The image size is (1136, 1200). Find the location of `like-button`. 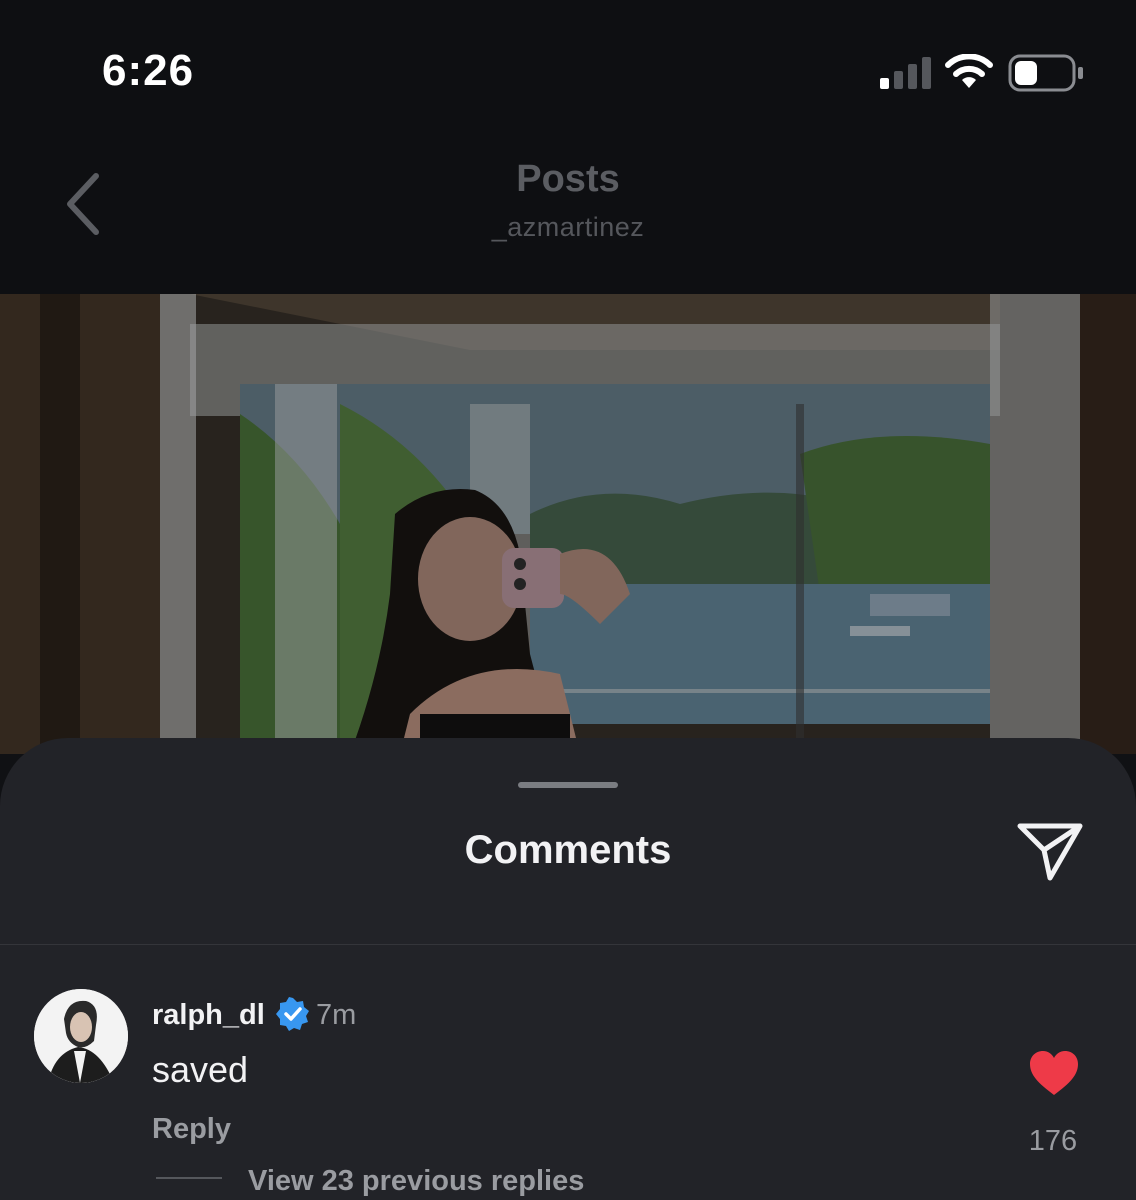

like-button is located at coordinates (1054, 1073).